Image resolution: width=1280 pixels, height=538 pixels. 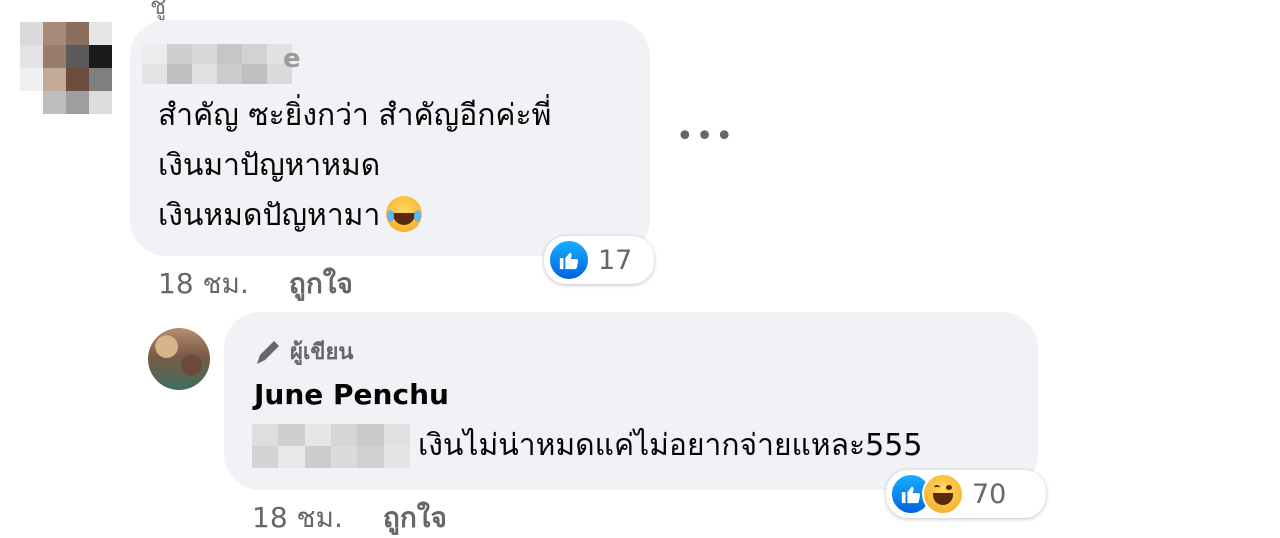 What do you see at coordinates (966, 494) in the screenshot?
I see `reply-reaction-summary: 70` at bounding box center [966, 494].